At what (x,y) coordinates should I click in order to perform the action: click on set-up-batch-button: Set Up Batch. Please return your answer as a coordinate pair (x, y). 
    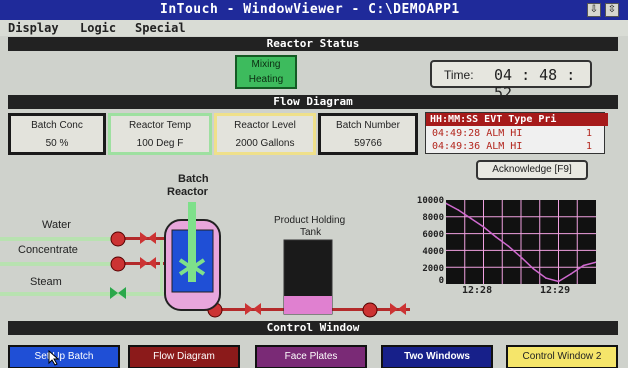
    Looking at the image, I should click on (64, 356).